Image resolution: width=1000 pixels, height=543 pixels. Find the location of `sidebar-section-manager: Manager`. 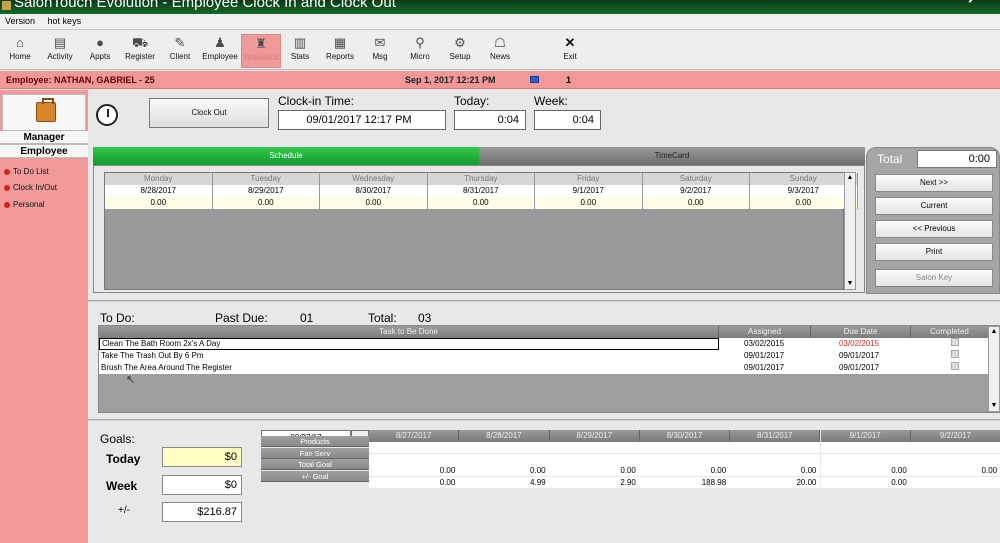

sidebar-section-manager: Manager is located at coordinates (44, 137).